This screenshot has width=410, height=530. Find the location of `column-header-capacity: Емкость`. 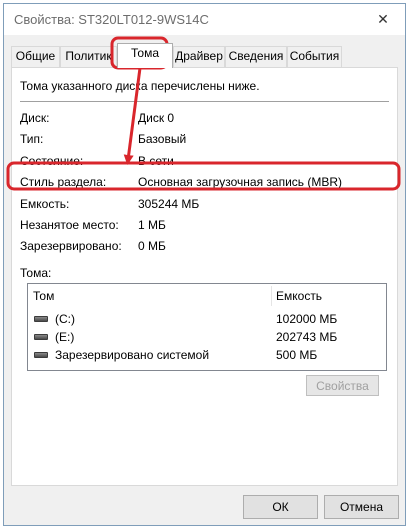

column-header-capacity: Емкость is located at coordinates (299, 296).